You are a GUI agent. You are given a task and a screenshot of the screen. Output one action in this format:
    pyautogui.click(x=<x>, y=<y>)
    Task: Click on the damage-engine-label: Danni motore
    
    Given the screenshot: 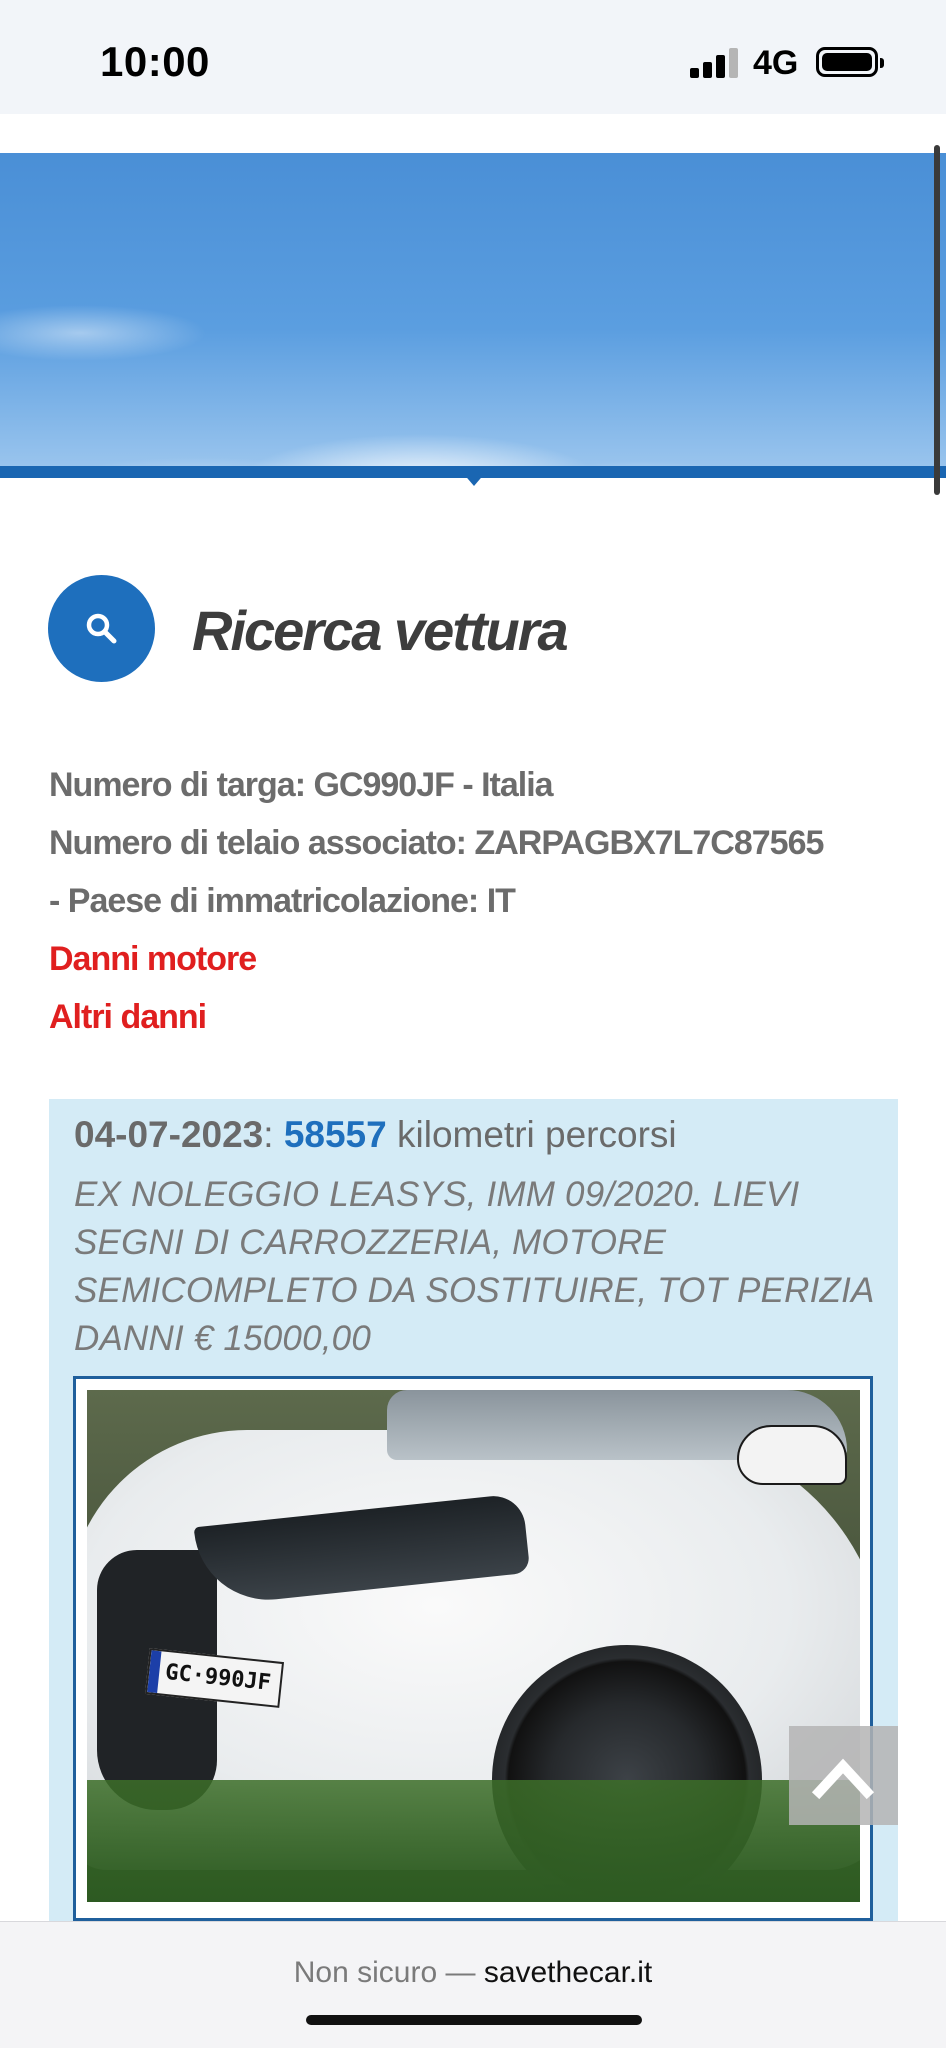 What is the action you would take?
    pyautogui.click(x=153, y=959)
    